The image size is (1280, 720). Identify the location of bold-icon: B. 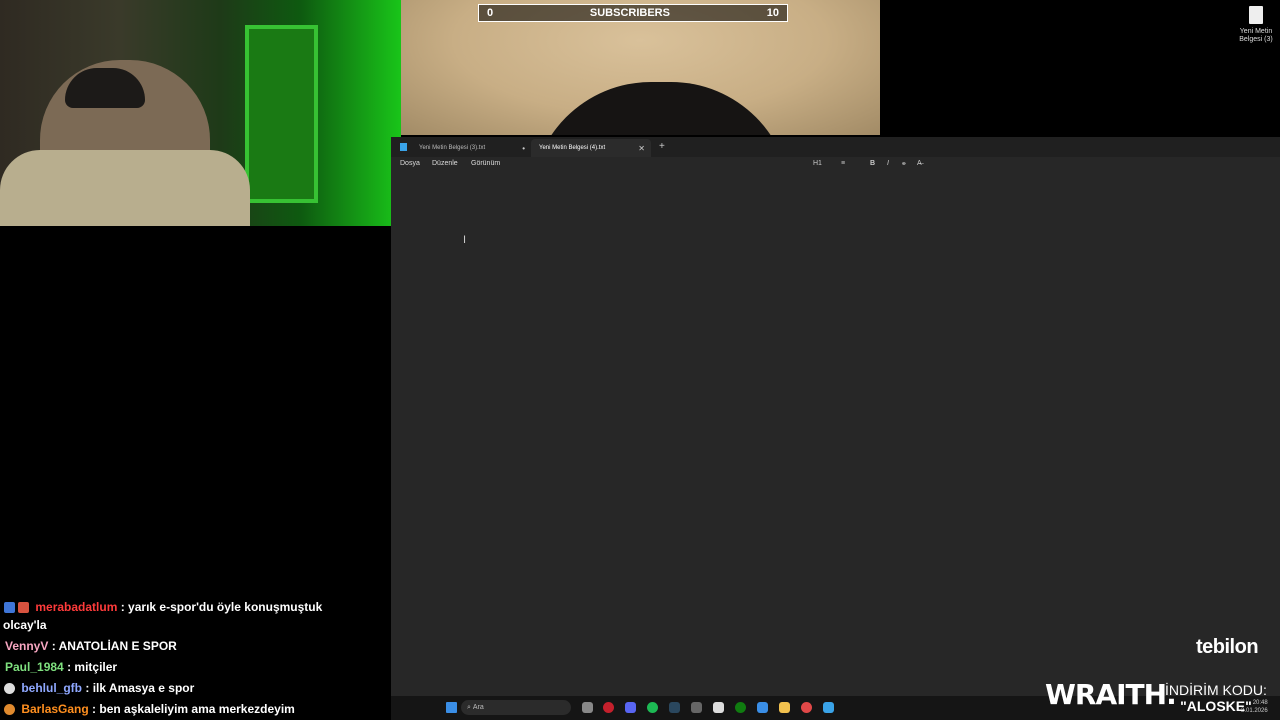
(872, 163).